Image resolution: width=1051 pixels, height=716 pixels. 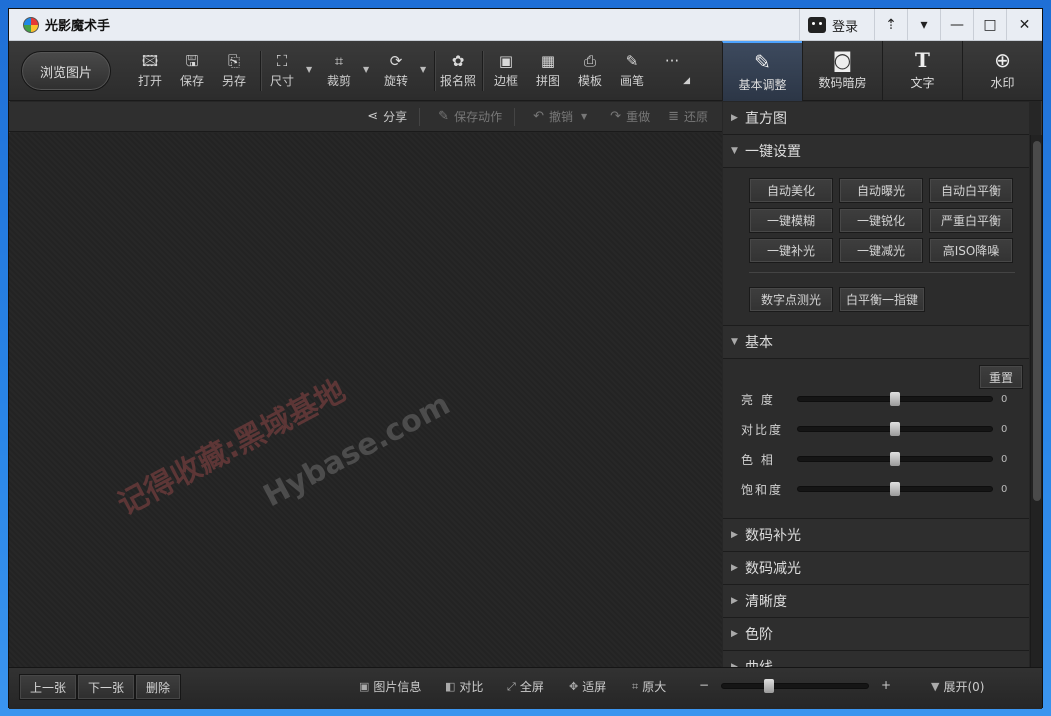 What do you see at coordinates (1004, 489) in the screenshot?
I see `saturation-value: 0` at bounding box center [1004, 489].